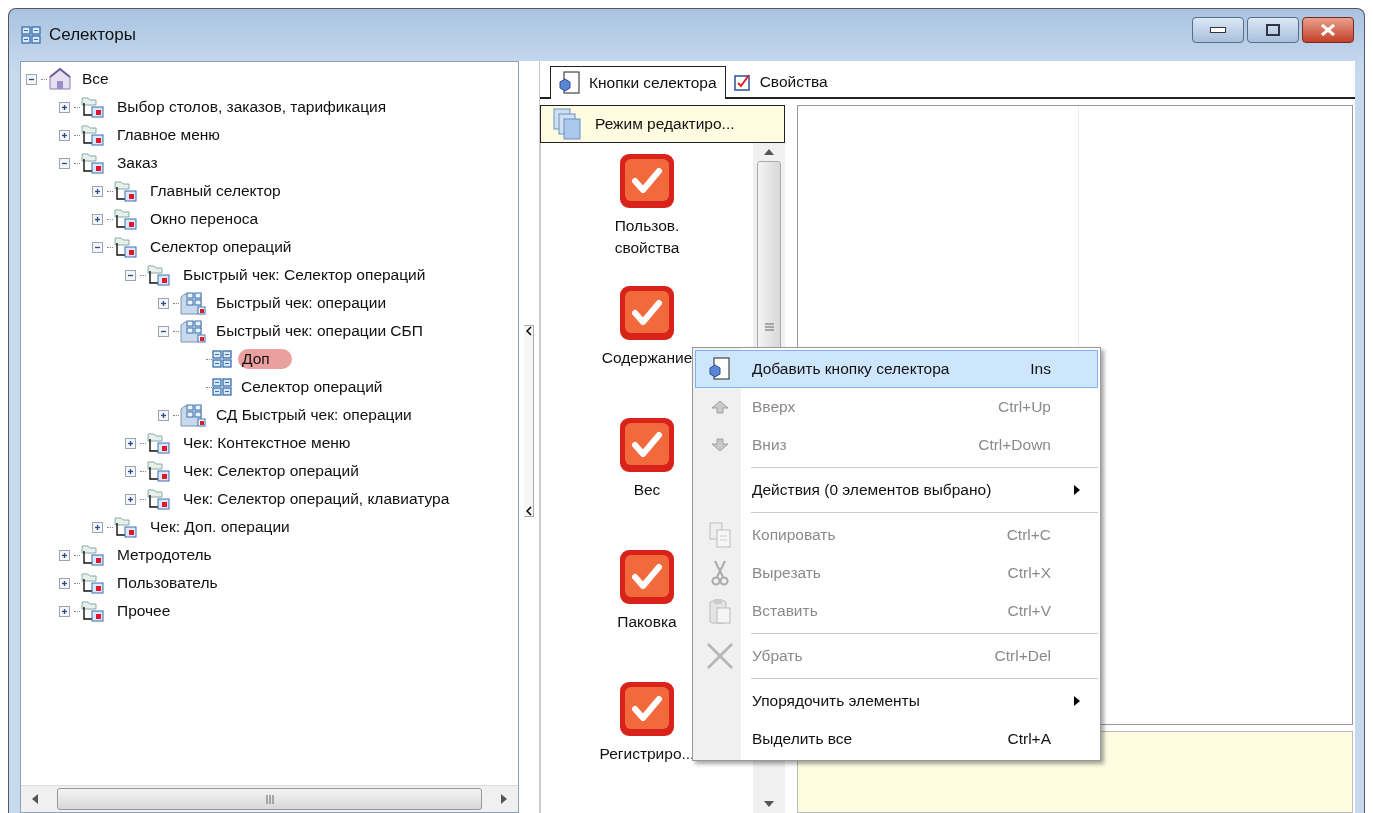 The image size is (1373, 813). I want to click on tab: Свойства, so click(780, 82).